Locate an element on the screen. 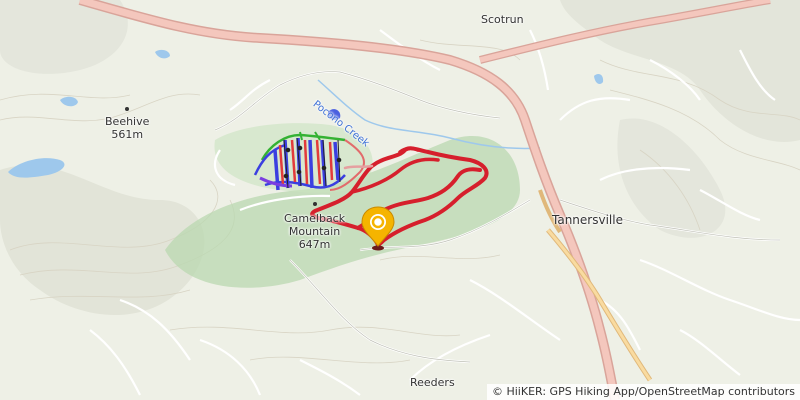 Image resolution: width=800 pixels, height=400 pixels. peak-camelback: Camelback Mountain 647m is located at coordinates (315, 226).